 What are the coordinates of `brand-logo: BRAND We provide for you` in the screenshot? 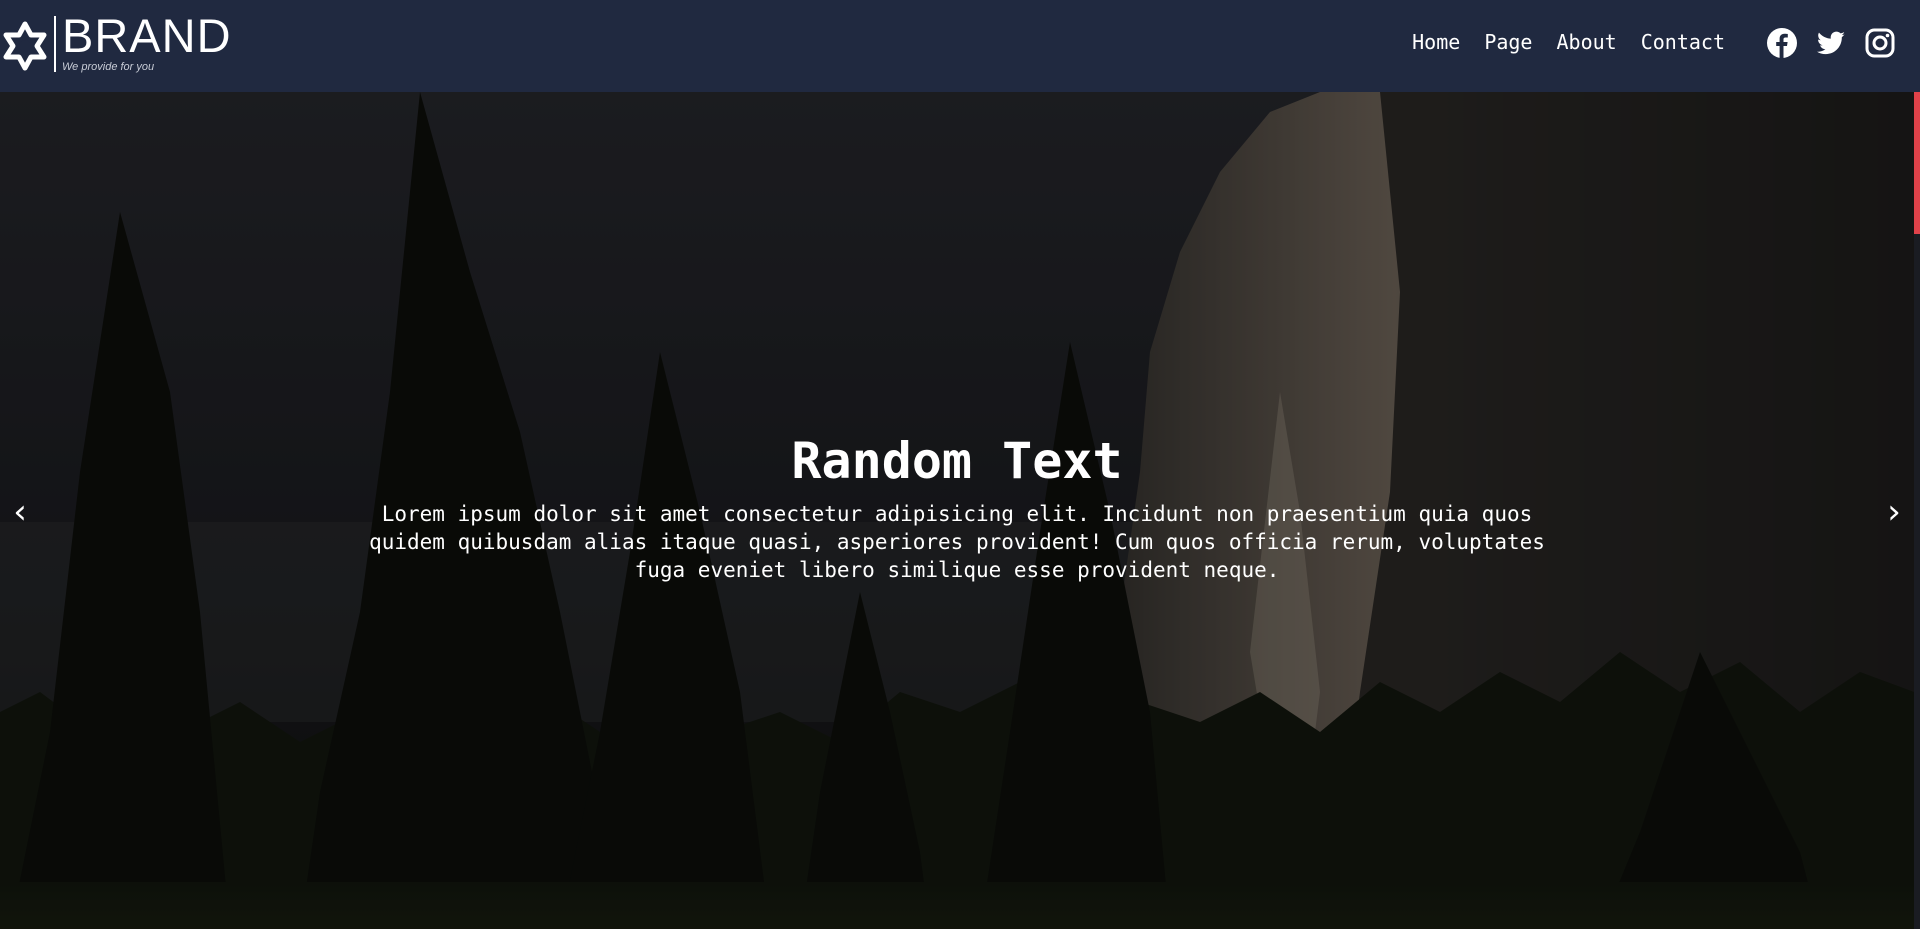 It's located at (116, 41).